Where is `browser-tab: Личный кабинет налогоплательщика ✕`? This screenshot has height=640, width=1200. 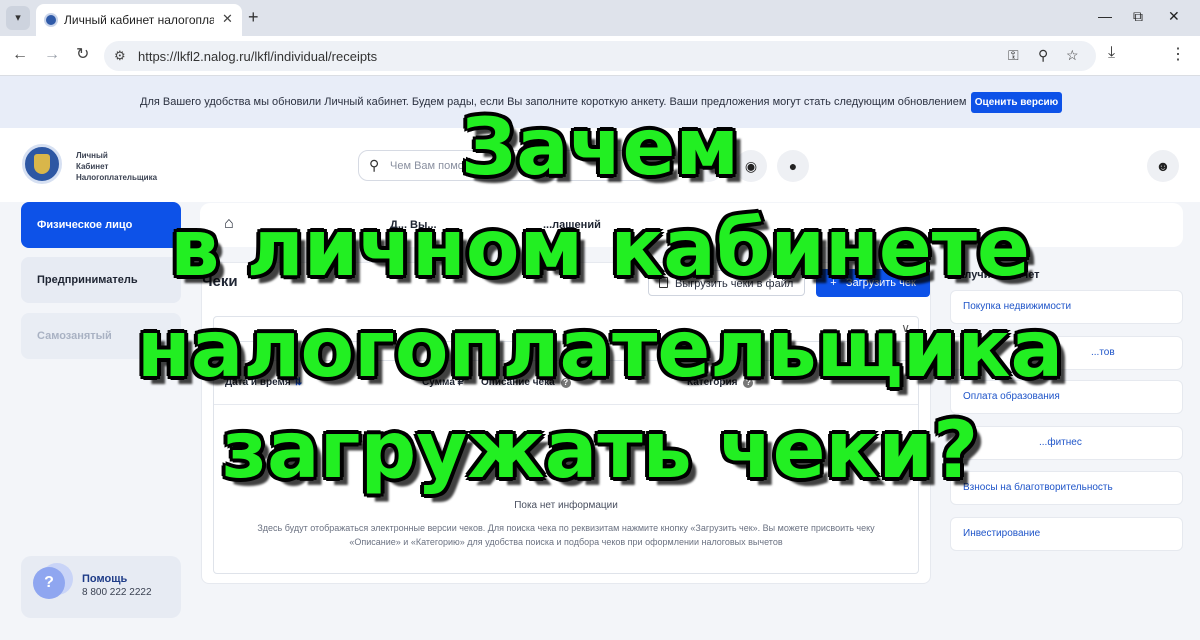
browser-tab: Личный кабинет налогоплательщика ✕ is located at coordinates (139, 20).